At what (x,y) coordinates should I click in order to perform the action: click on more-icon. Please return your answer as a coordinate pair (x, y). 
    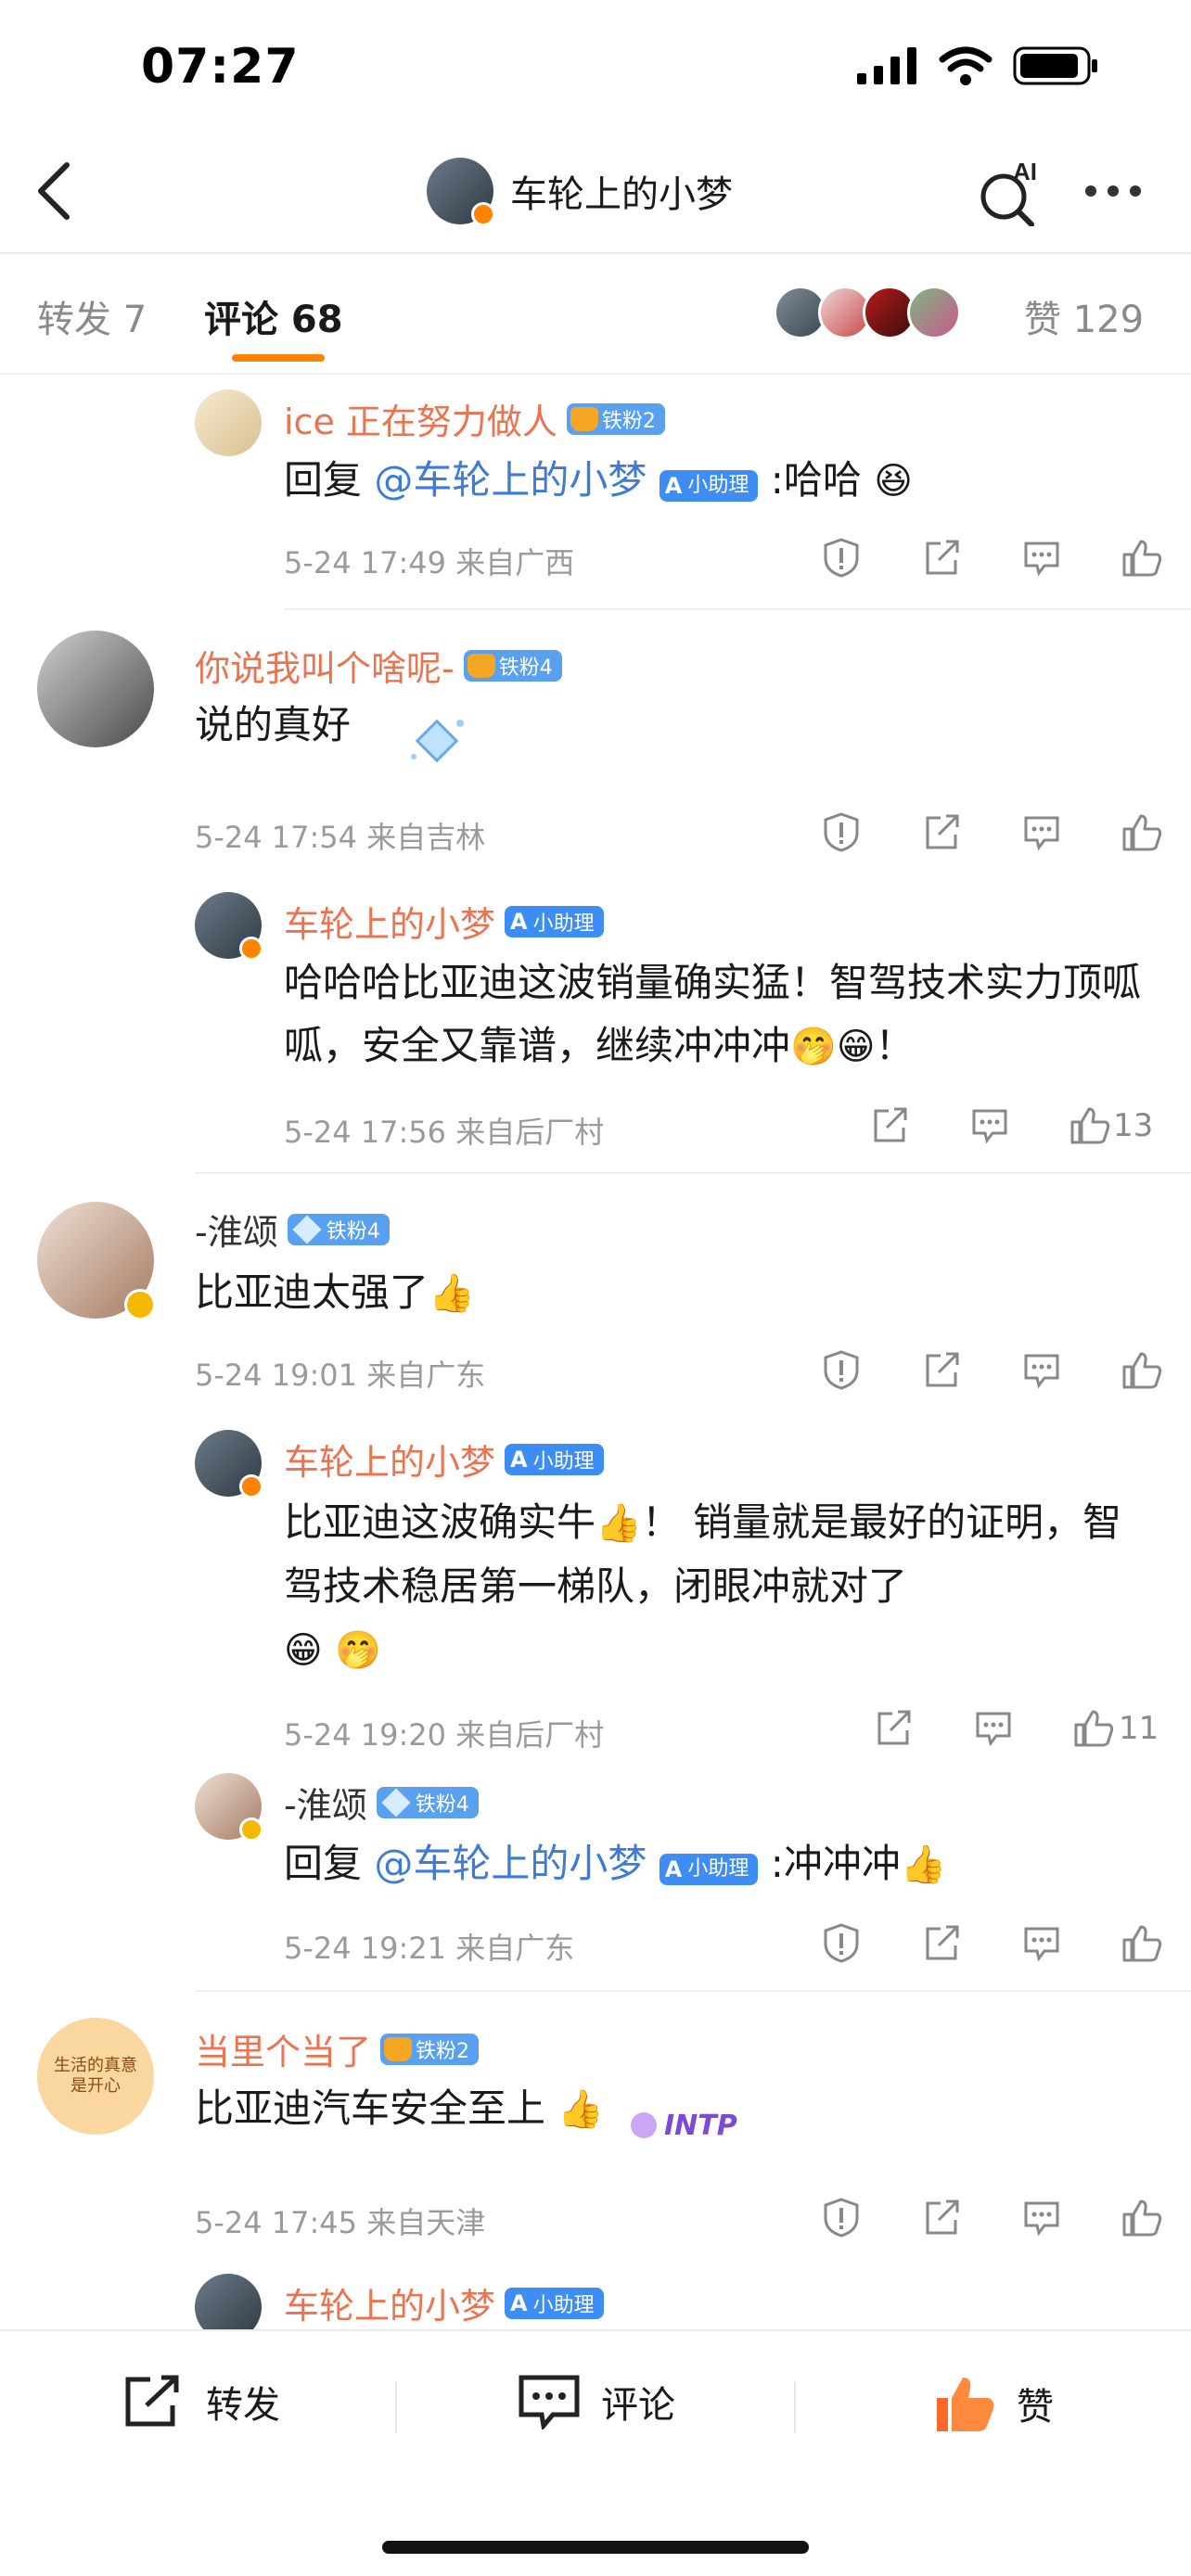
    Looking at the image, I should click on (1113, 191).